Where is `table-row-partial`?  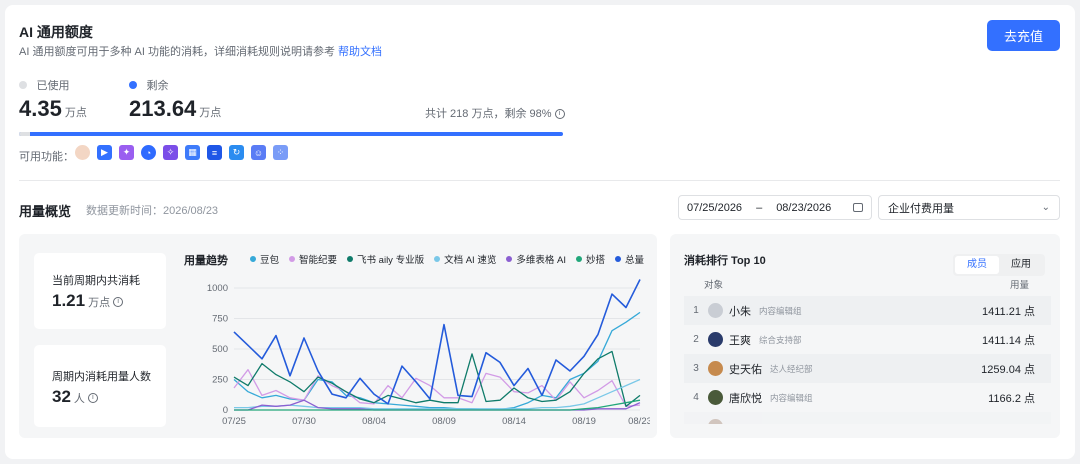
table-row-partial is located at coordinates (867, 418).